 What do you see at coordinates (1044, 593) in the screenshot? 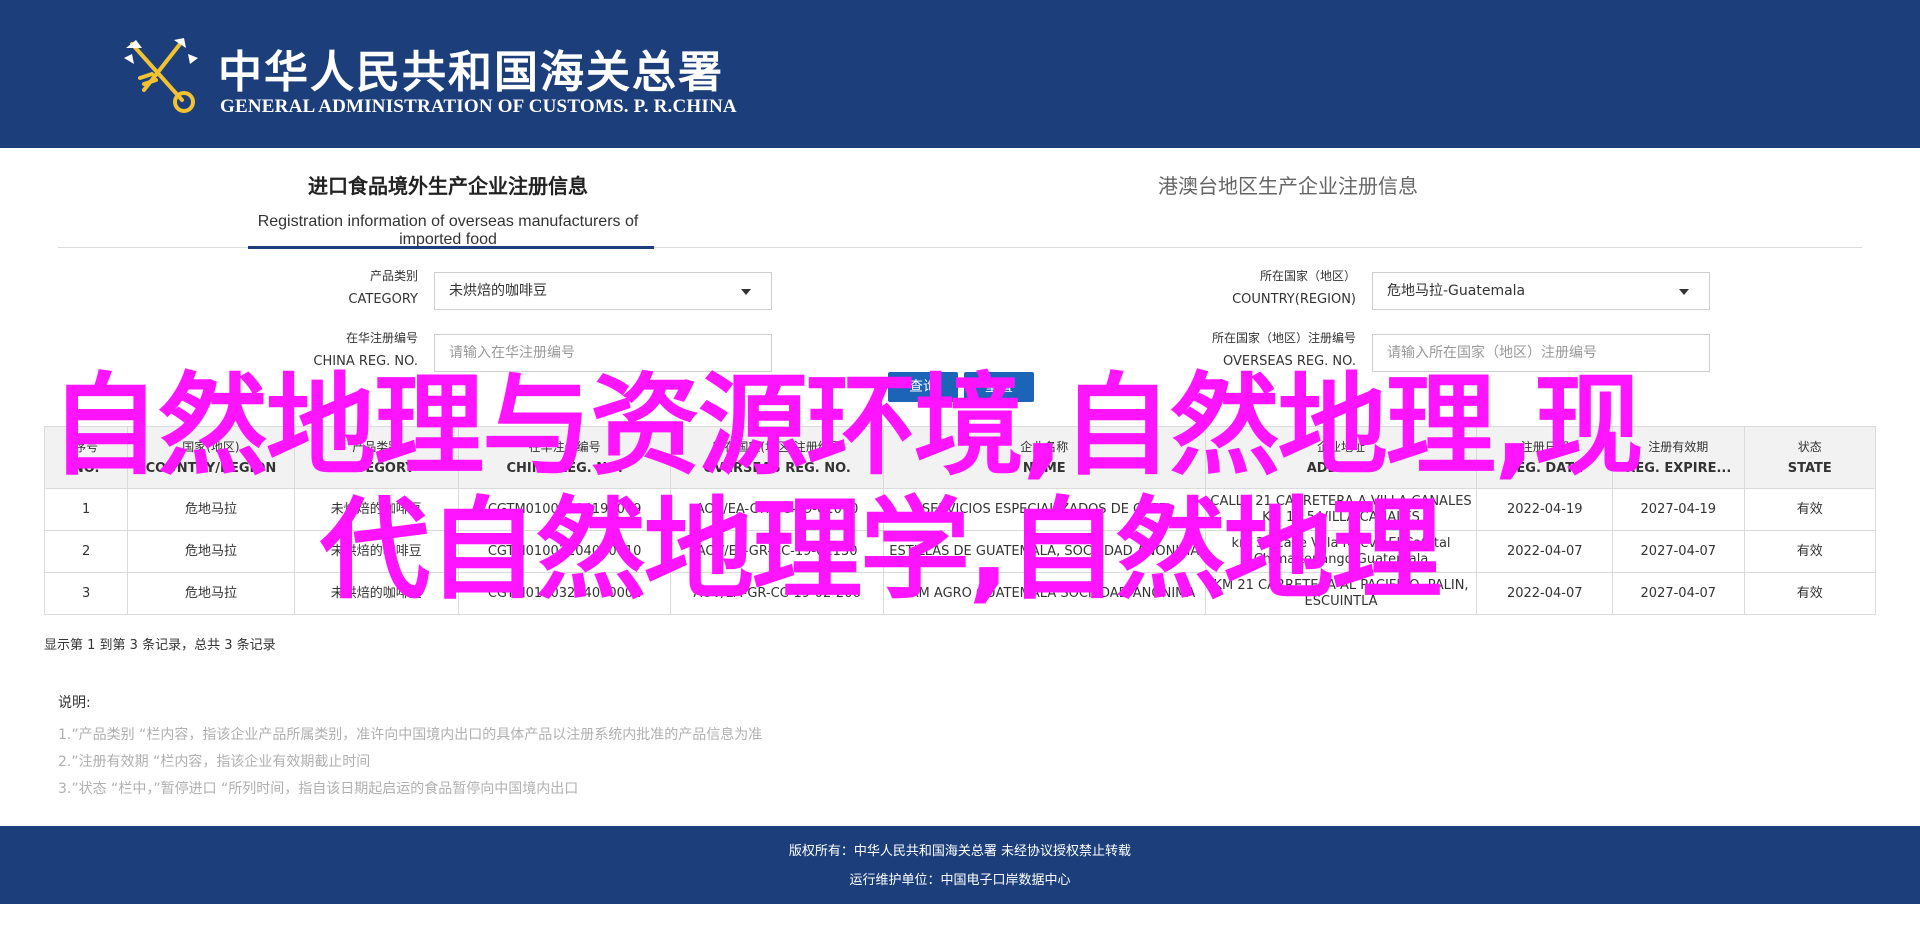
I see `table-cell: ALAM AGRO GUATEMALA SOCIEDAD ANONIMA` at bounding box center [1044, 593].